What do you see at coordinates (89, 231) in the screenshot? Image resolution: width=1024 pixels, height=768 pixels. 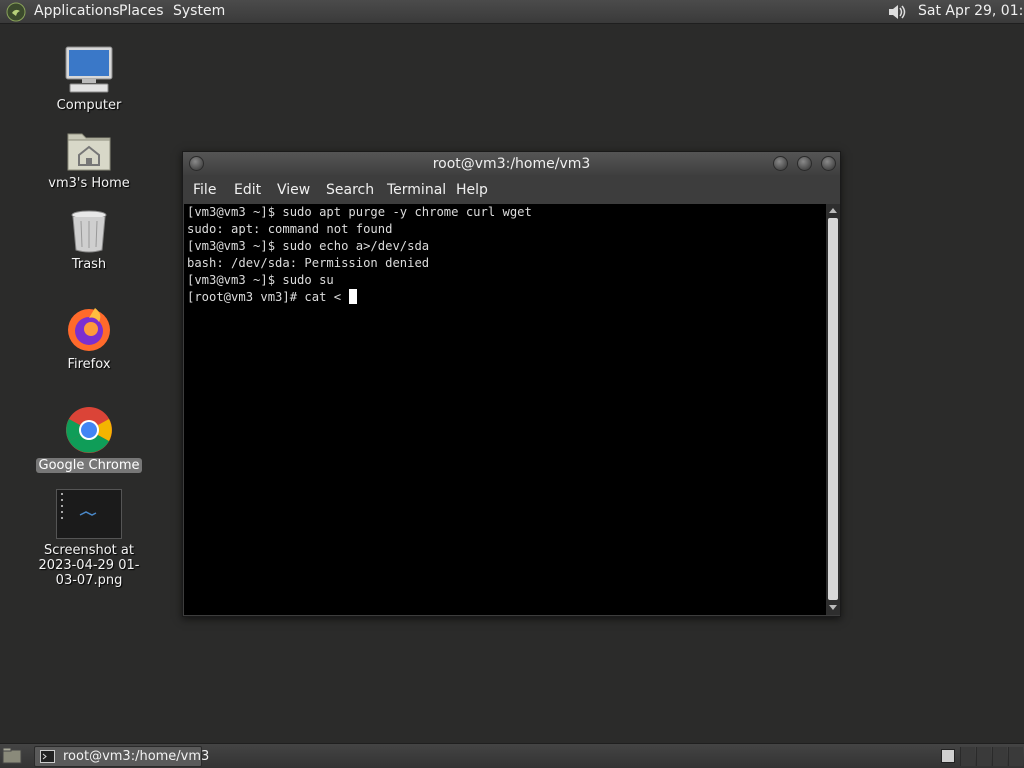 I see `trash-icon` at bounding box center [89, 231].